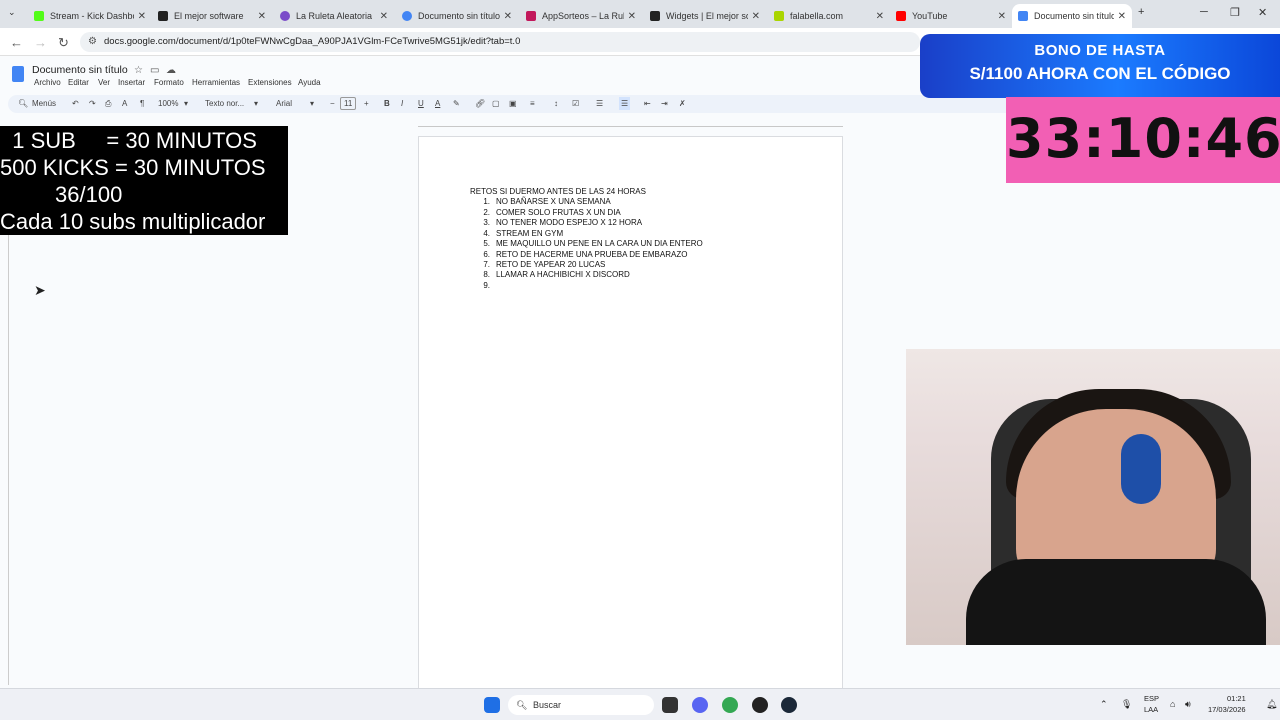 The image size is (1280, 720). Describe the element at coordinates (540, 201) in the screenshot. I see `list-item: 1. NO BAÑARSE X UNA SEMANA` at that location.